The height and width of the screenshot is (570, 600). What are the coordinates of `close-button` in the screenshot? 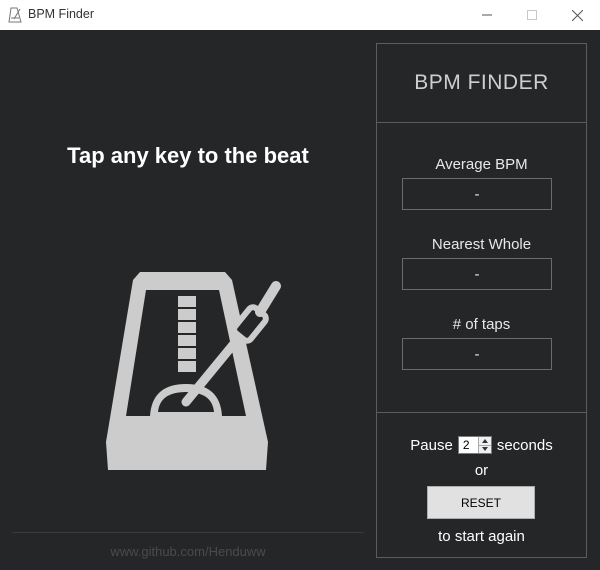 It's located at (577, 15).